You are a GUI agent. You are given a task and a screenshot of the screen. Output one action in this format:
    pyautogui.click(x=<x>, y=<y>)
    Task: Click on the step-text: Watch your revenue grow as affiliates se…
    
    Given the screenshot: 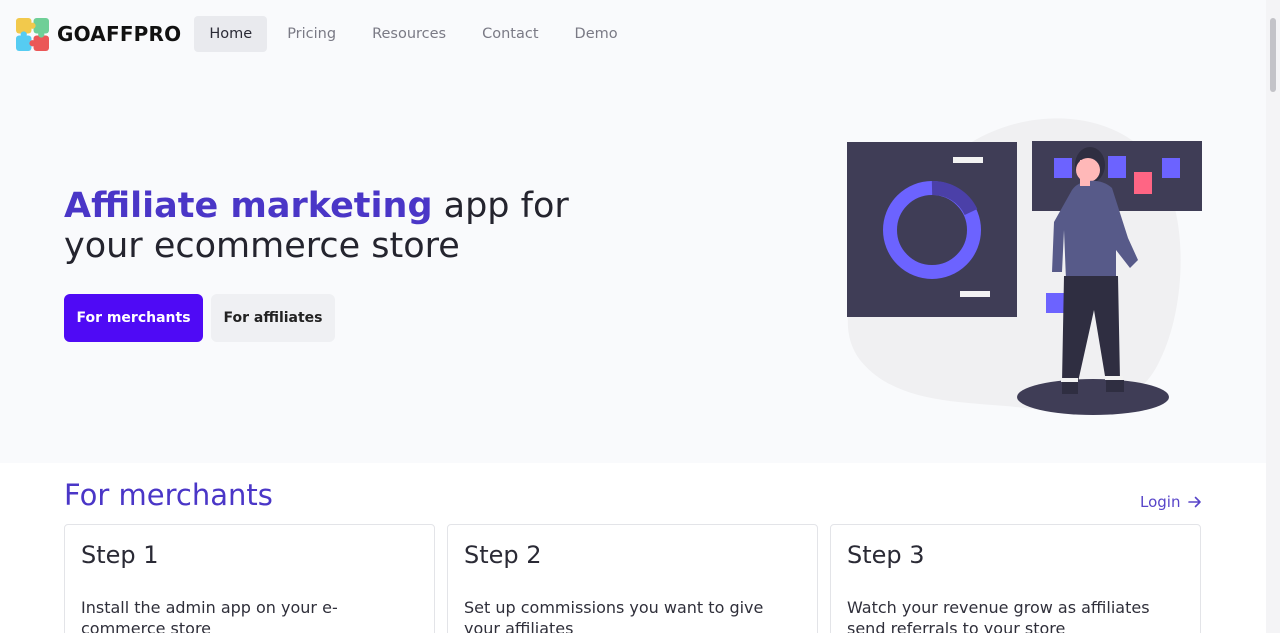 What is the action you would take?
    pyautogui.click(x=998, y=615)
    